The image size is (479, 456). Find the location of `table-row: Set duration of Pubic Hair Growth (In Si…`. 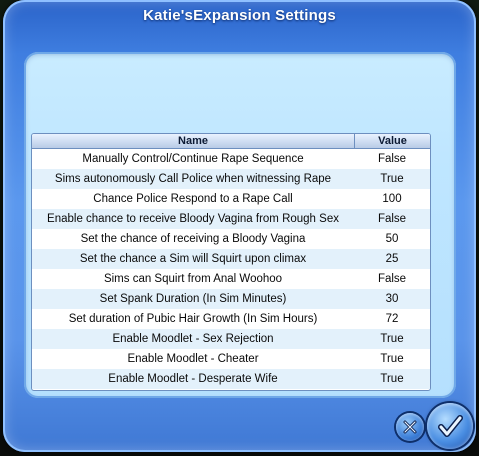

table-row: Set duration of Pubic Hair Growth (In Si… is located at coordinates (231, 319).